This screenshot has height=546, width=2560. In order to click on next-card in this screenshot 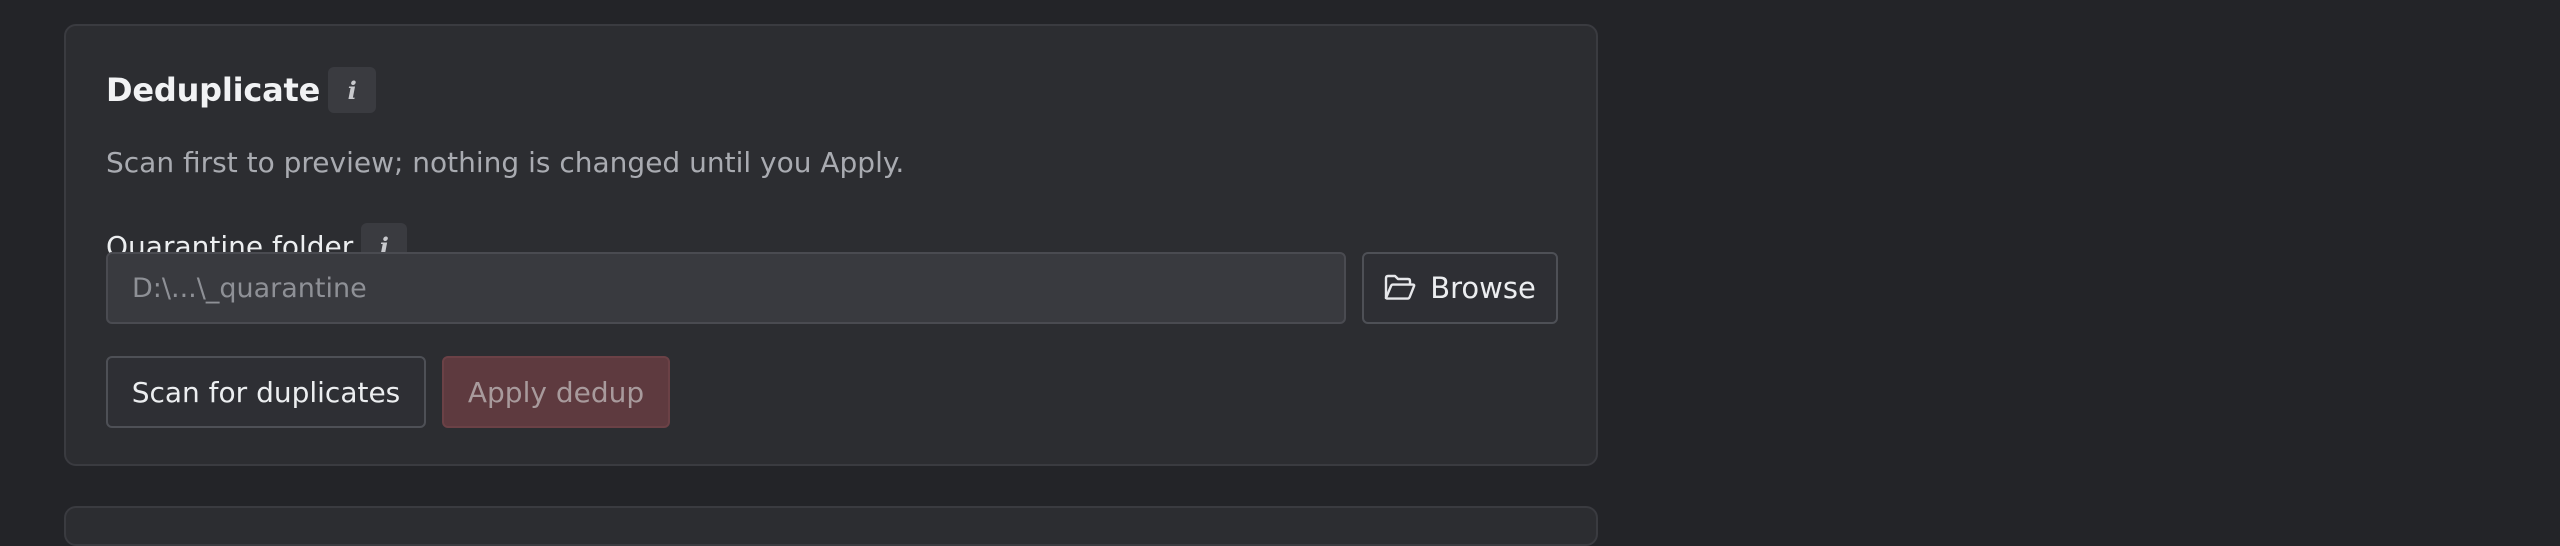, I will do `click(831, 526)`.